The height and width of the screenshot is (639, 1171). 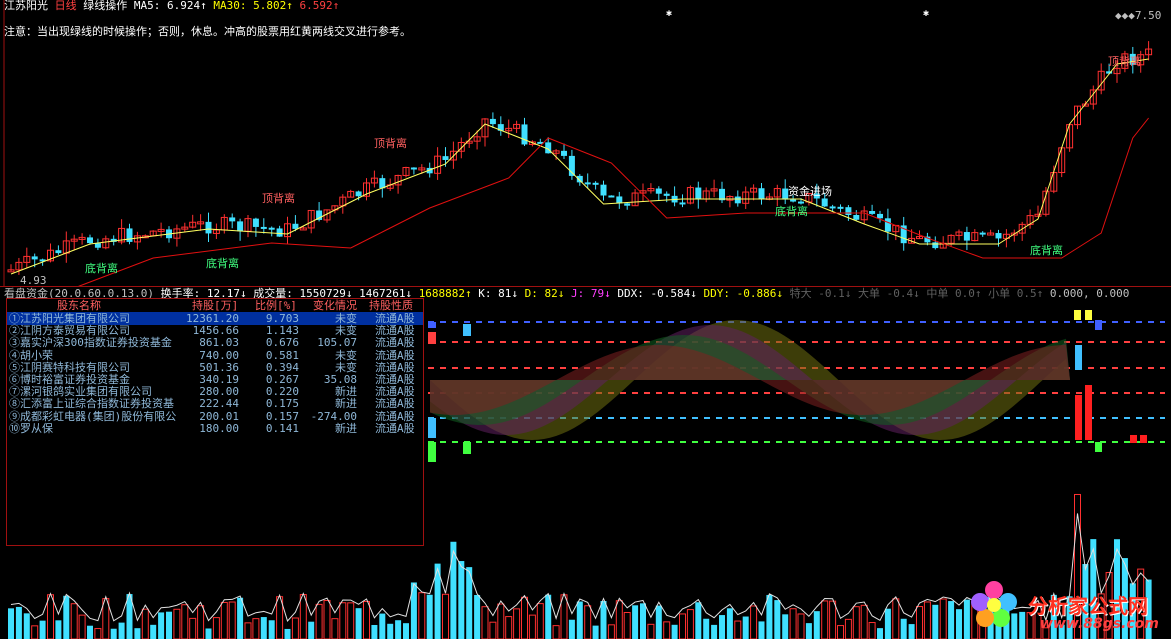 What do you see at coordinates (31, 355) in the screenshot?
I see `table-cell: ④胡小荣` at bounding box center [31, 355].